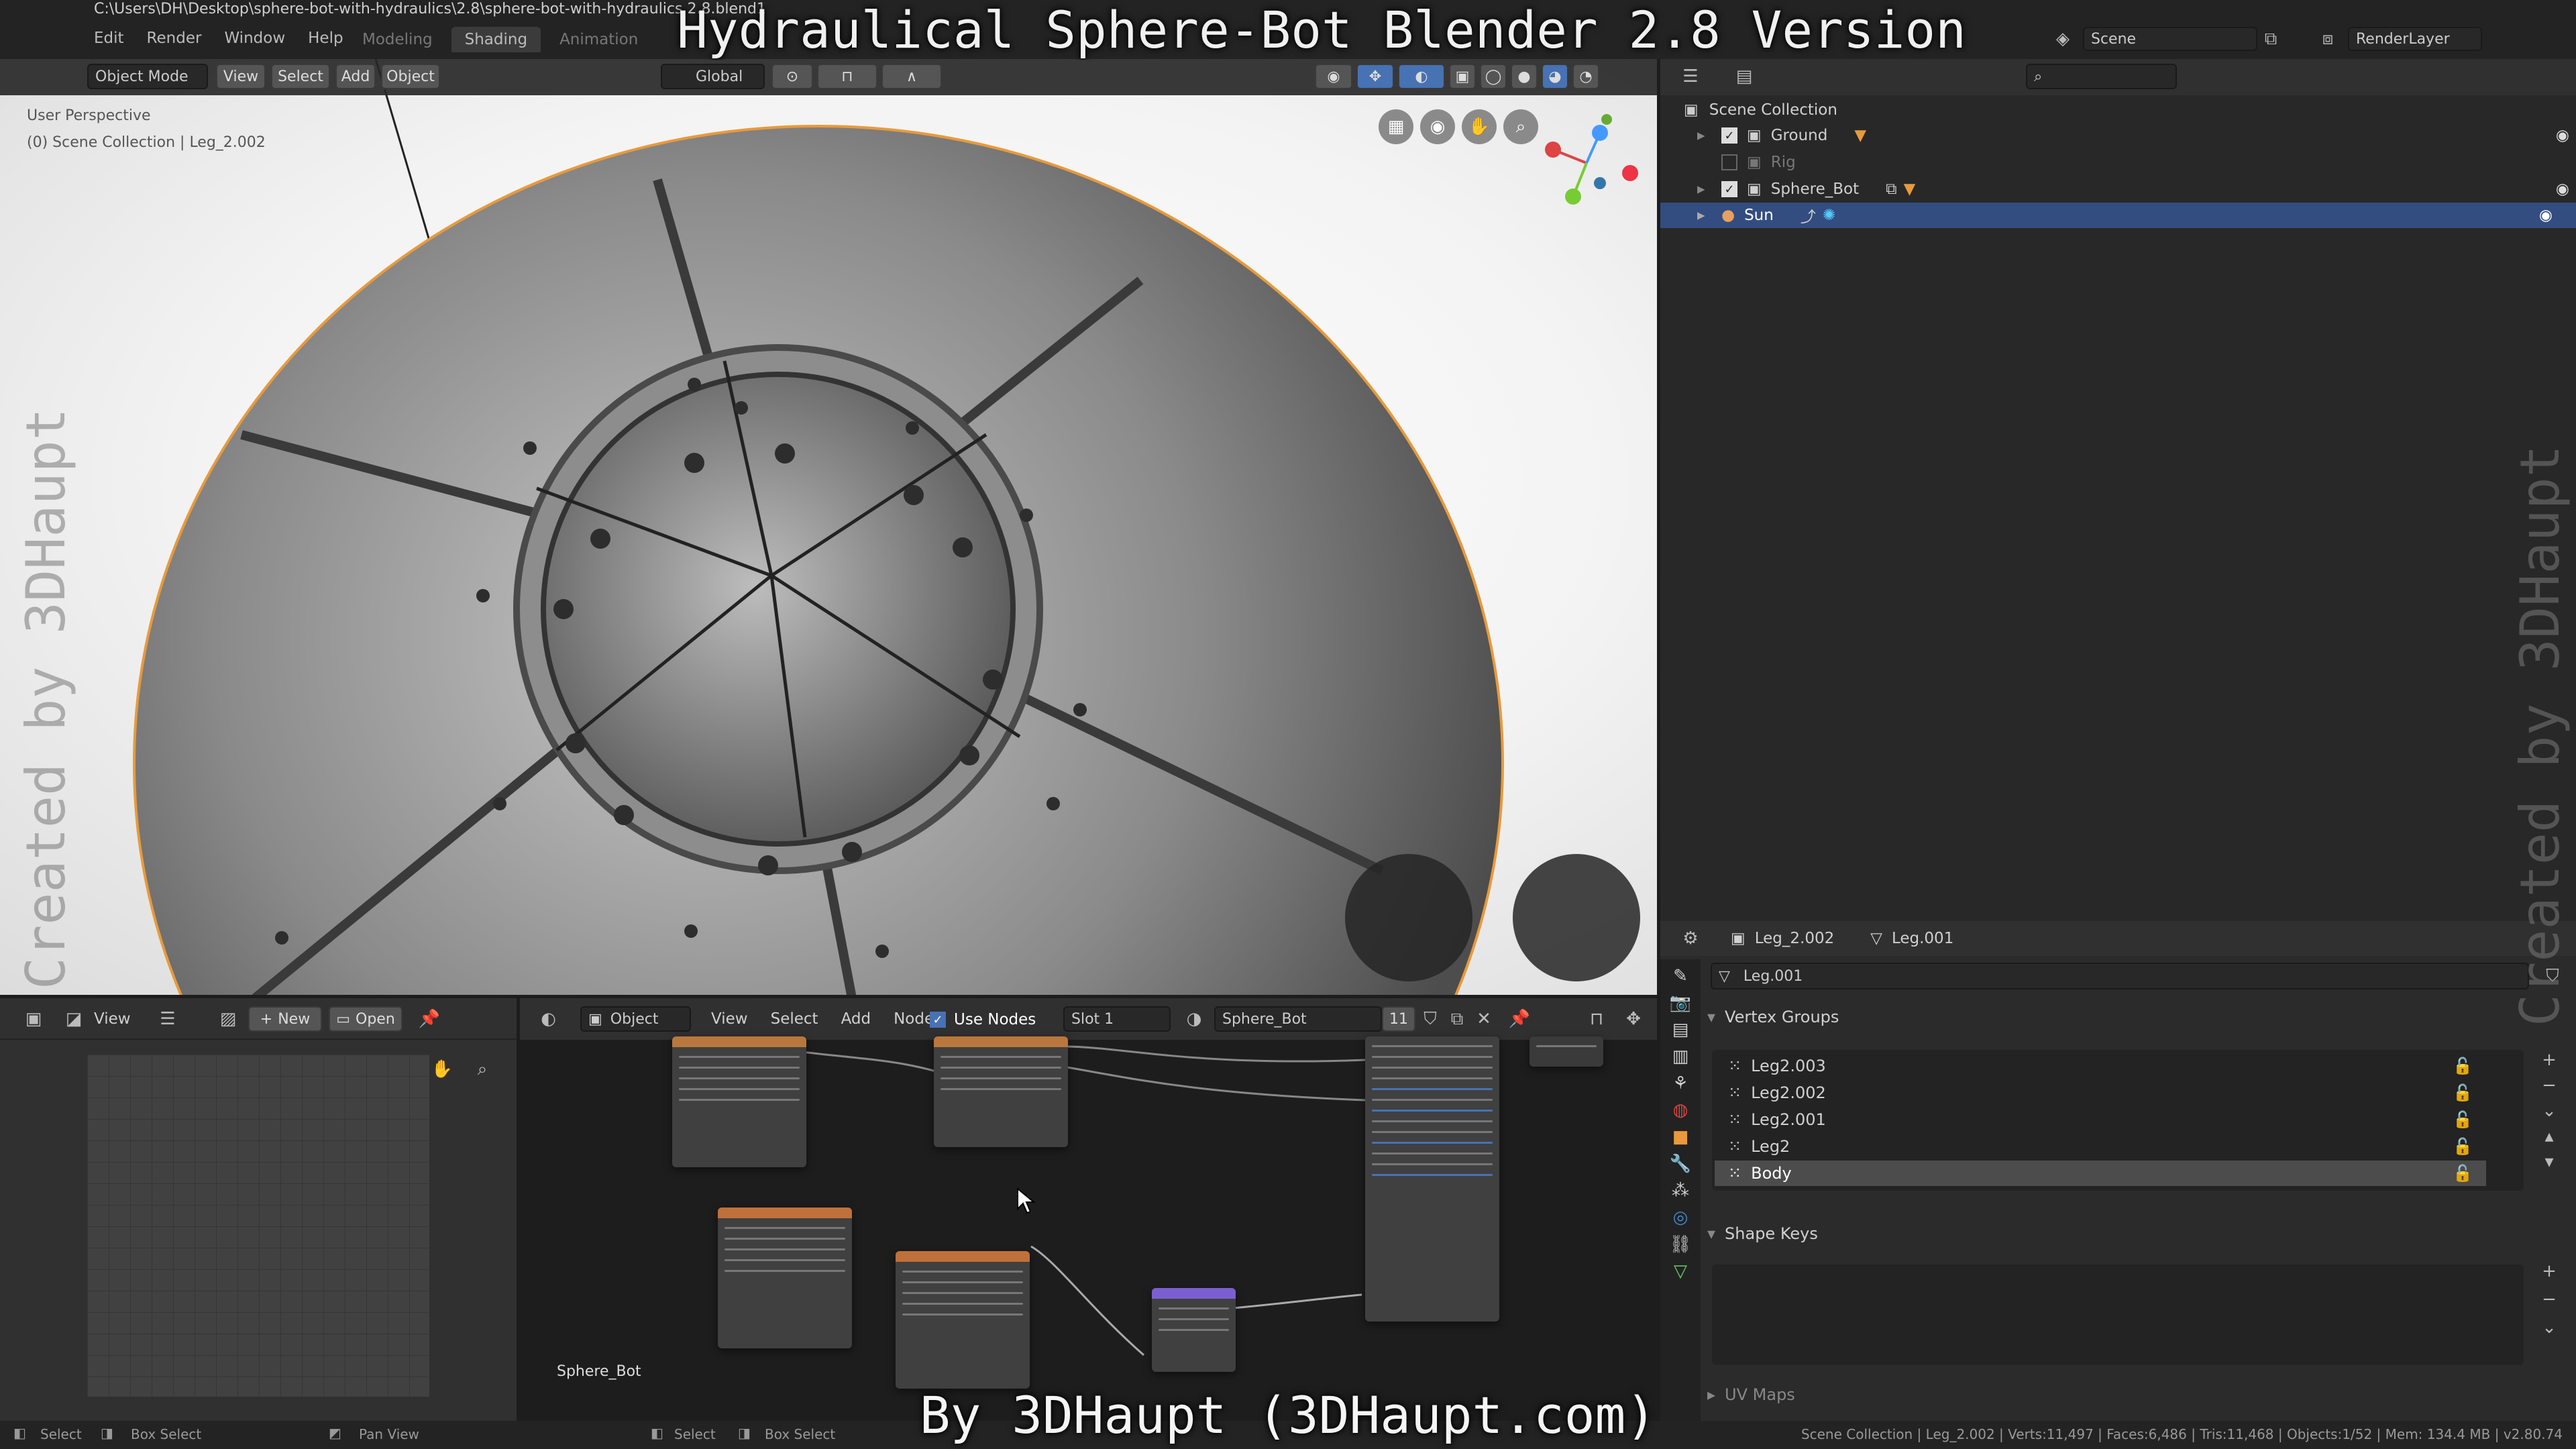 The width and height of the screenshot is (2576, 1449). I want to click on vertex-groups-header: ▾ Vertex Groups, so click(1773, 1017).